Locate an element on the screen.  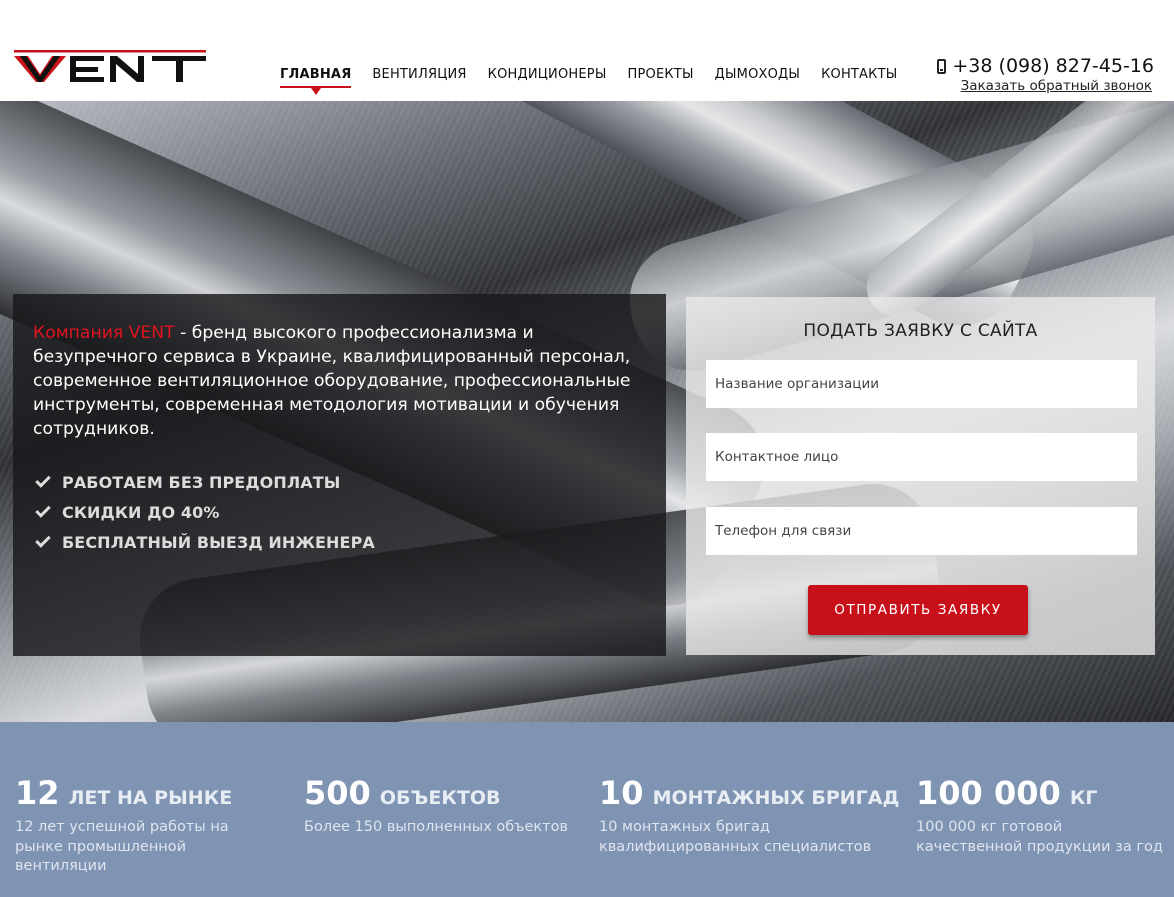
company-brand-name: Компания VENT is located at coordinates (104, 333).